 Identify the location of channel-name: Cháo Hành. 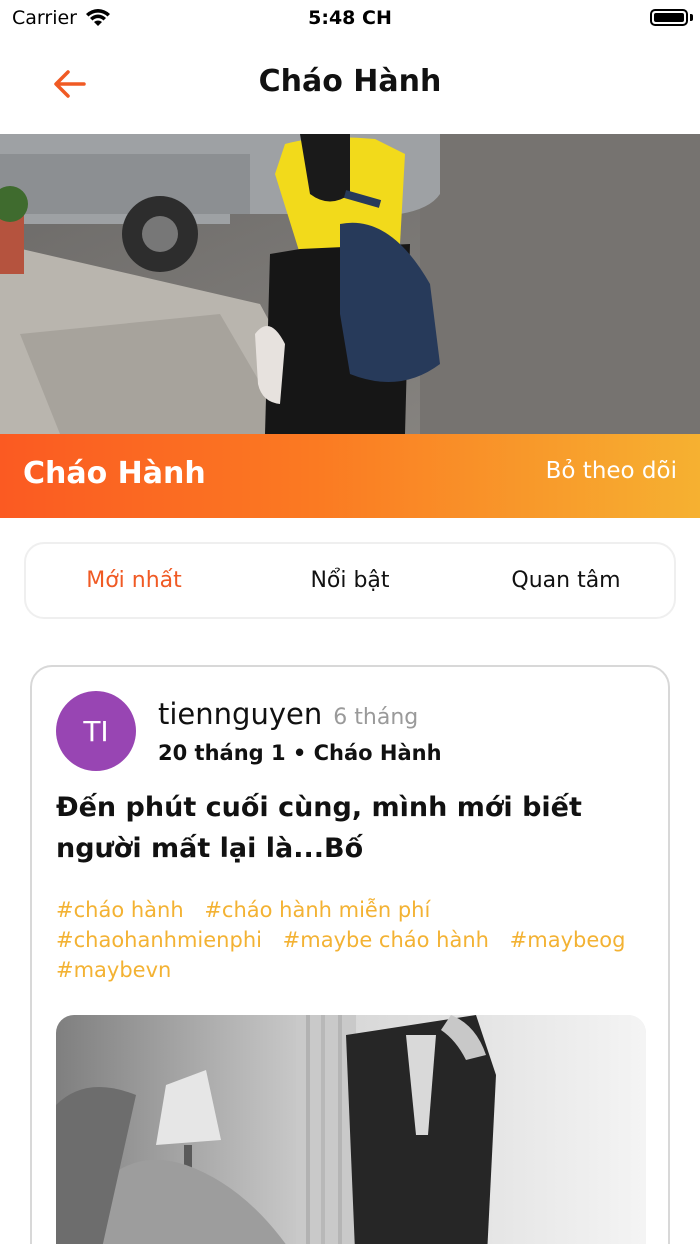
(114, 473).